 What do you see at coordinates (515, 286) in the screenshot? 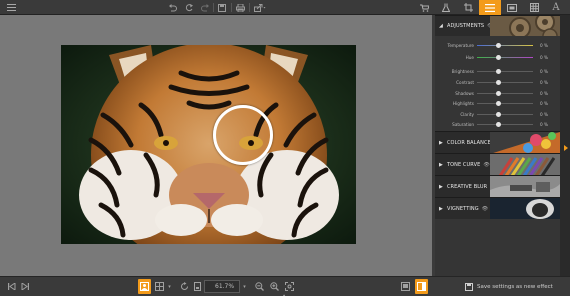
I see `save-effect-label: Save settings as new effect` at bounding box center [515, 286].